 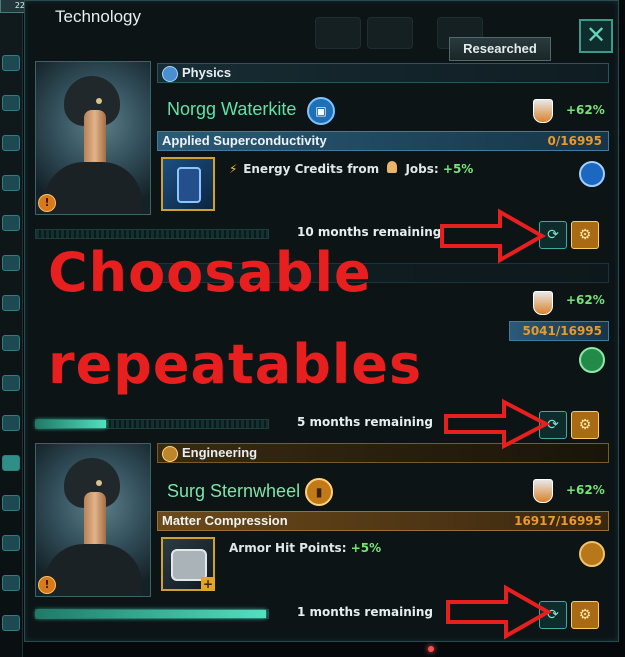 What do you see at coordinates (319, 492) in the screenshot?
I see `factory-icon: ▮` at bounding box center [319, 492].